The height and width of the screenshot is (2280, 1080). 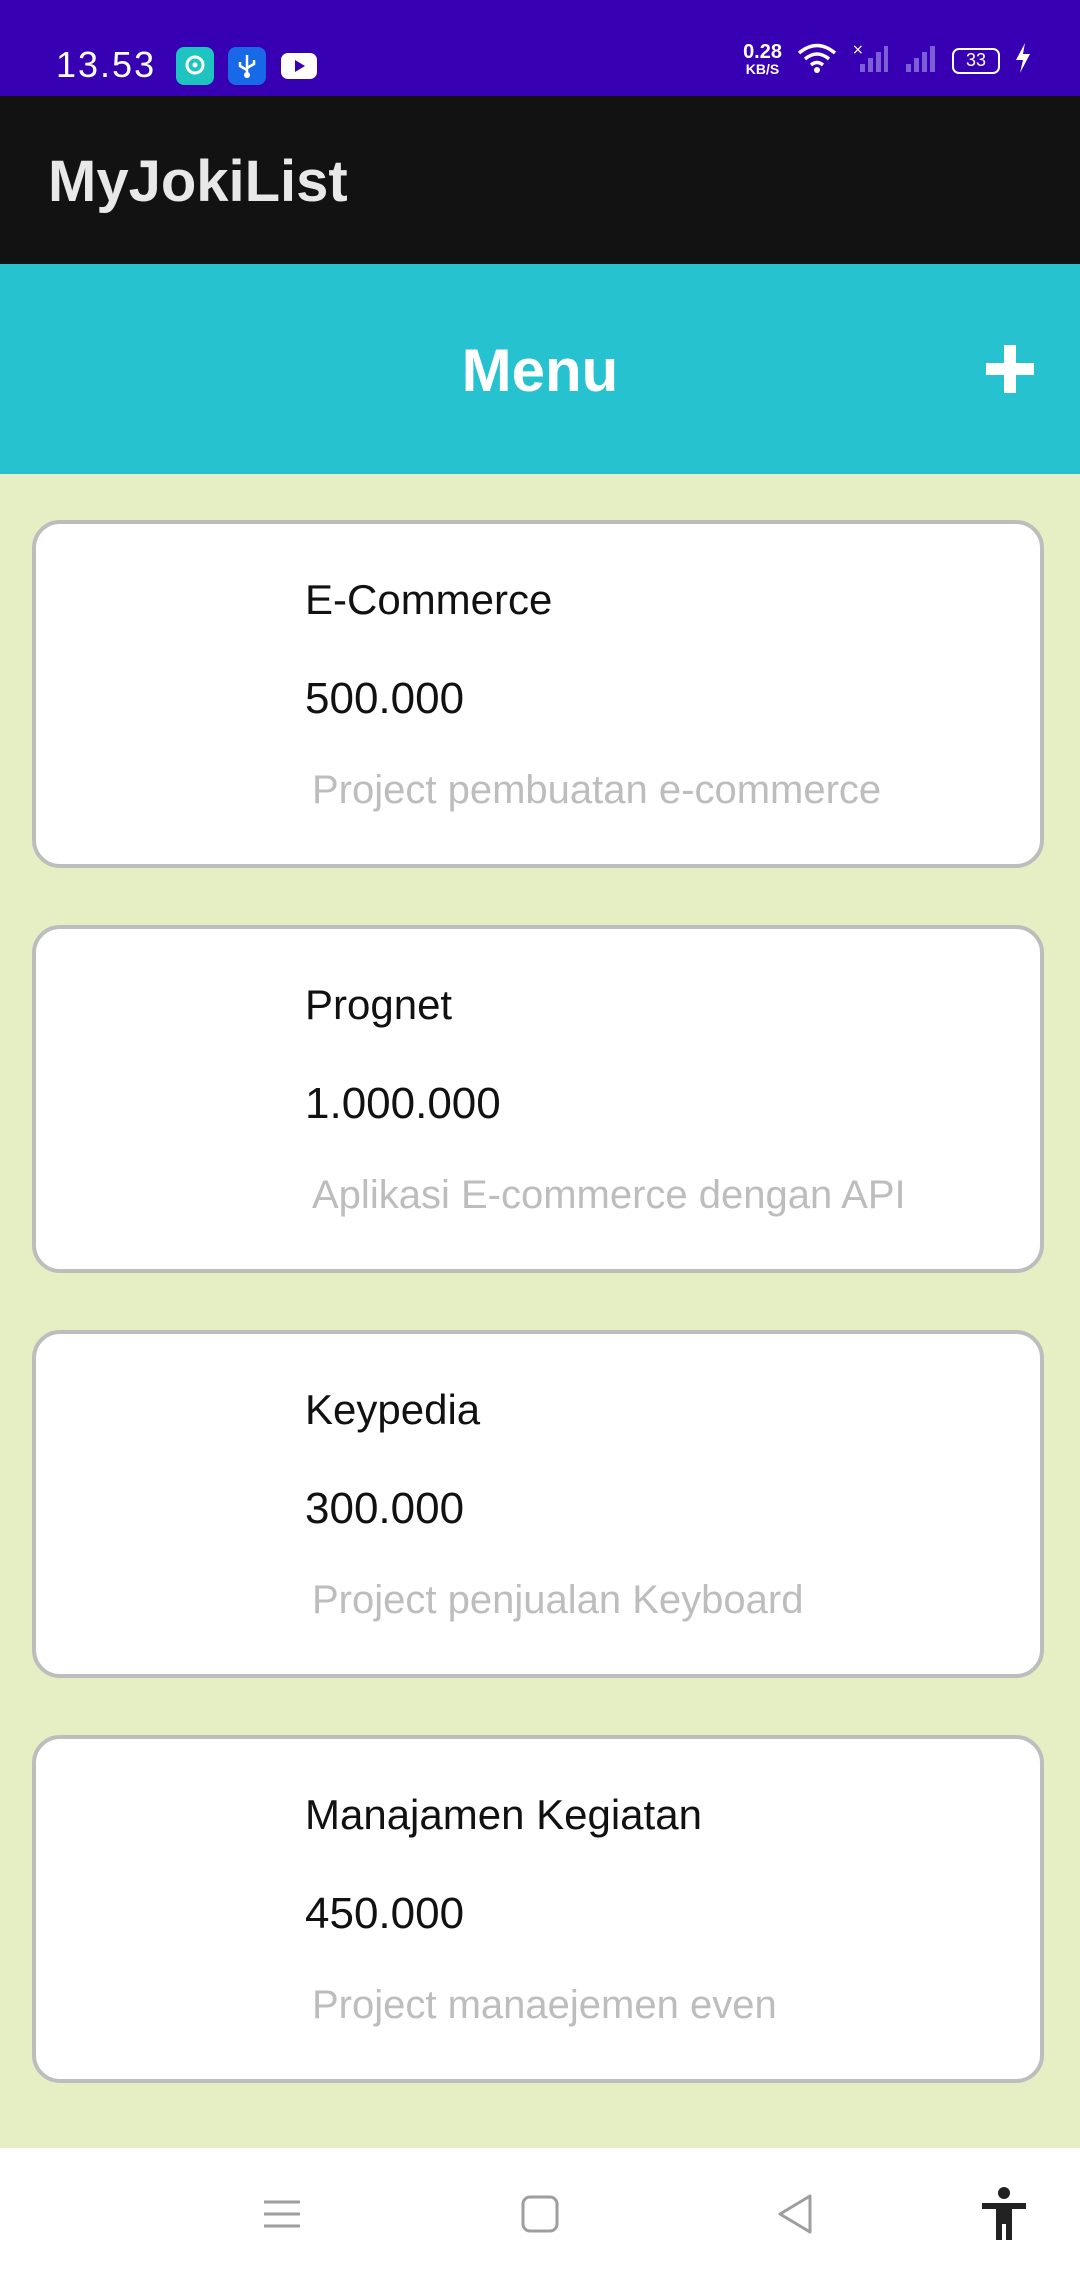 What do you see at coordinates (920, 60) in the screenshot?
I see `signal-icon` at bounding box center [920, 60].